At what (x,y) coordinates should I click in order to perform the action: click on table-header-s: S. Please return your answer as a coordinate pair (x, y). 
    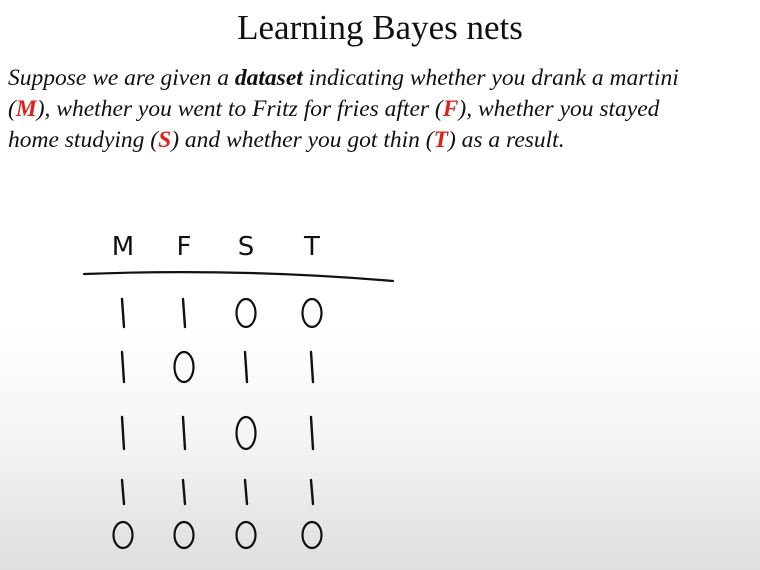
    Looking at the image, I should click on (246, 247).